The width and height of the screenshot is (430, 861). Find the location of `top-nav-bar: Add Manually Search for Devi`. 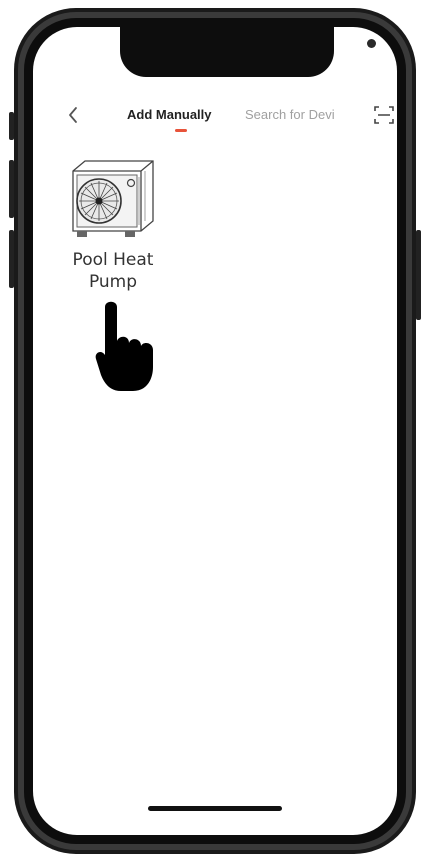

top-nav-bar: Add Manually Search for Devi is located at coordinates (215, 117).